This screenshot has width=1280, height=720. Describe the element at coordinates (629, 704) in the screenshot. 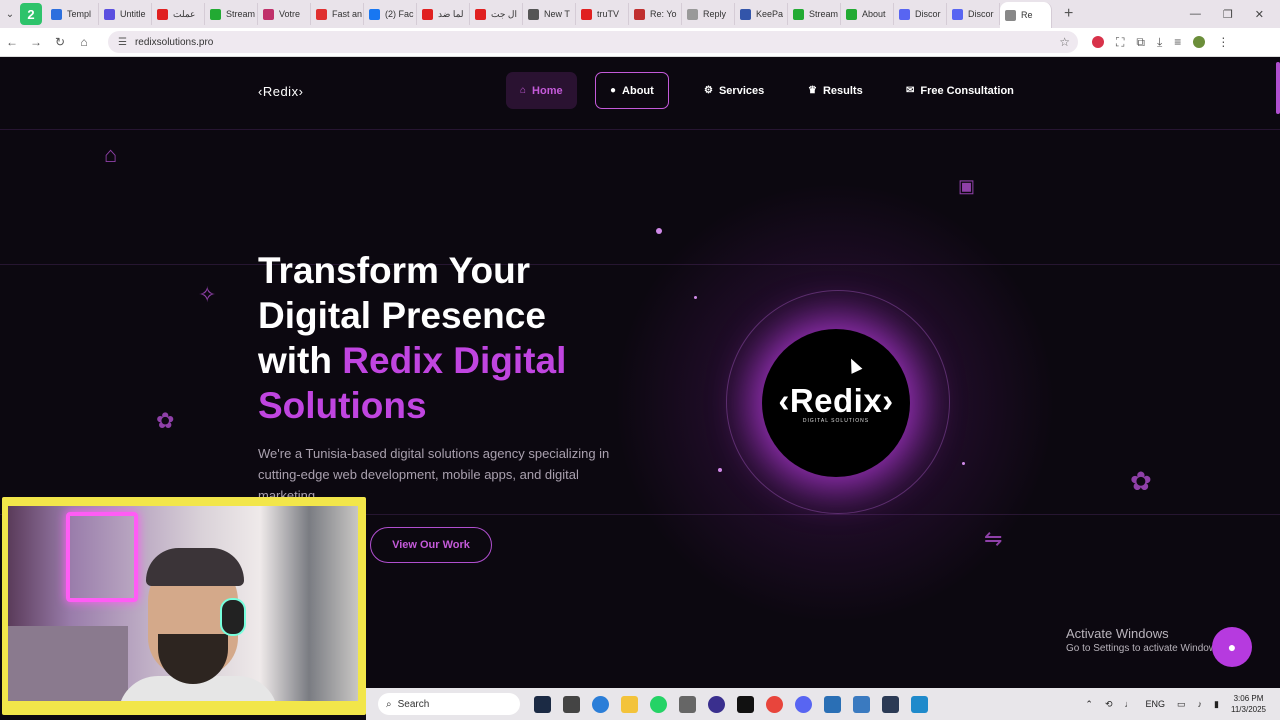

I see `file-explorer-icon` at that location.